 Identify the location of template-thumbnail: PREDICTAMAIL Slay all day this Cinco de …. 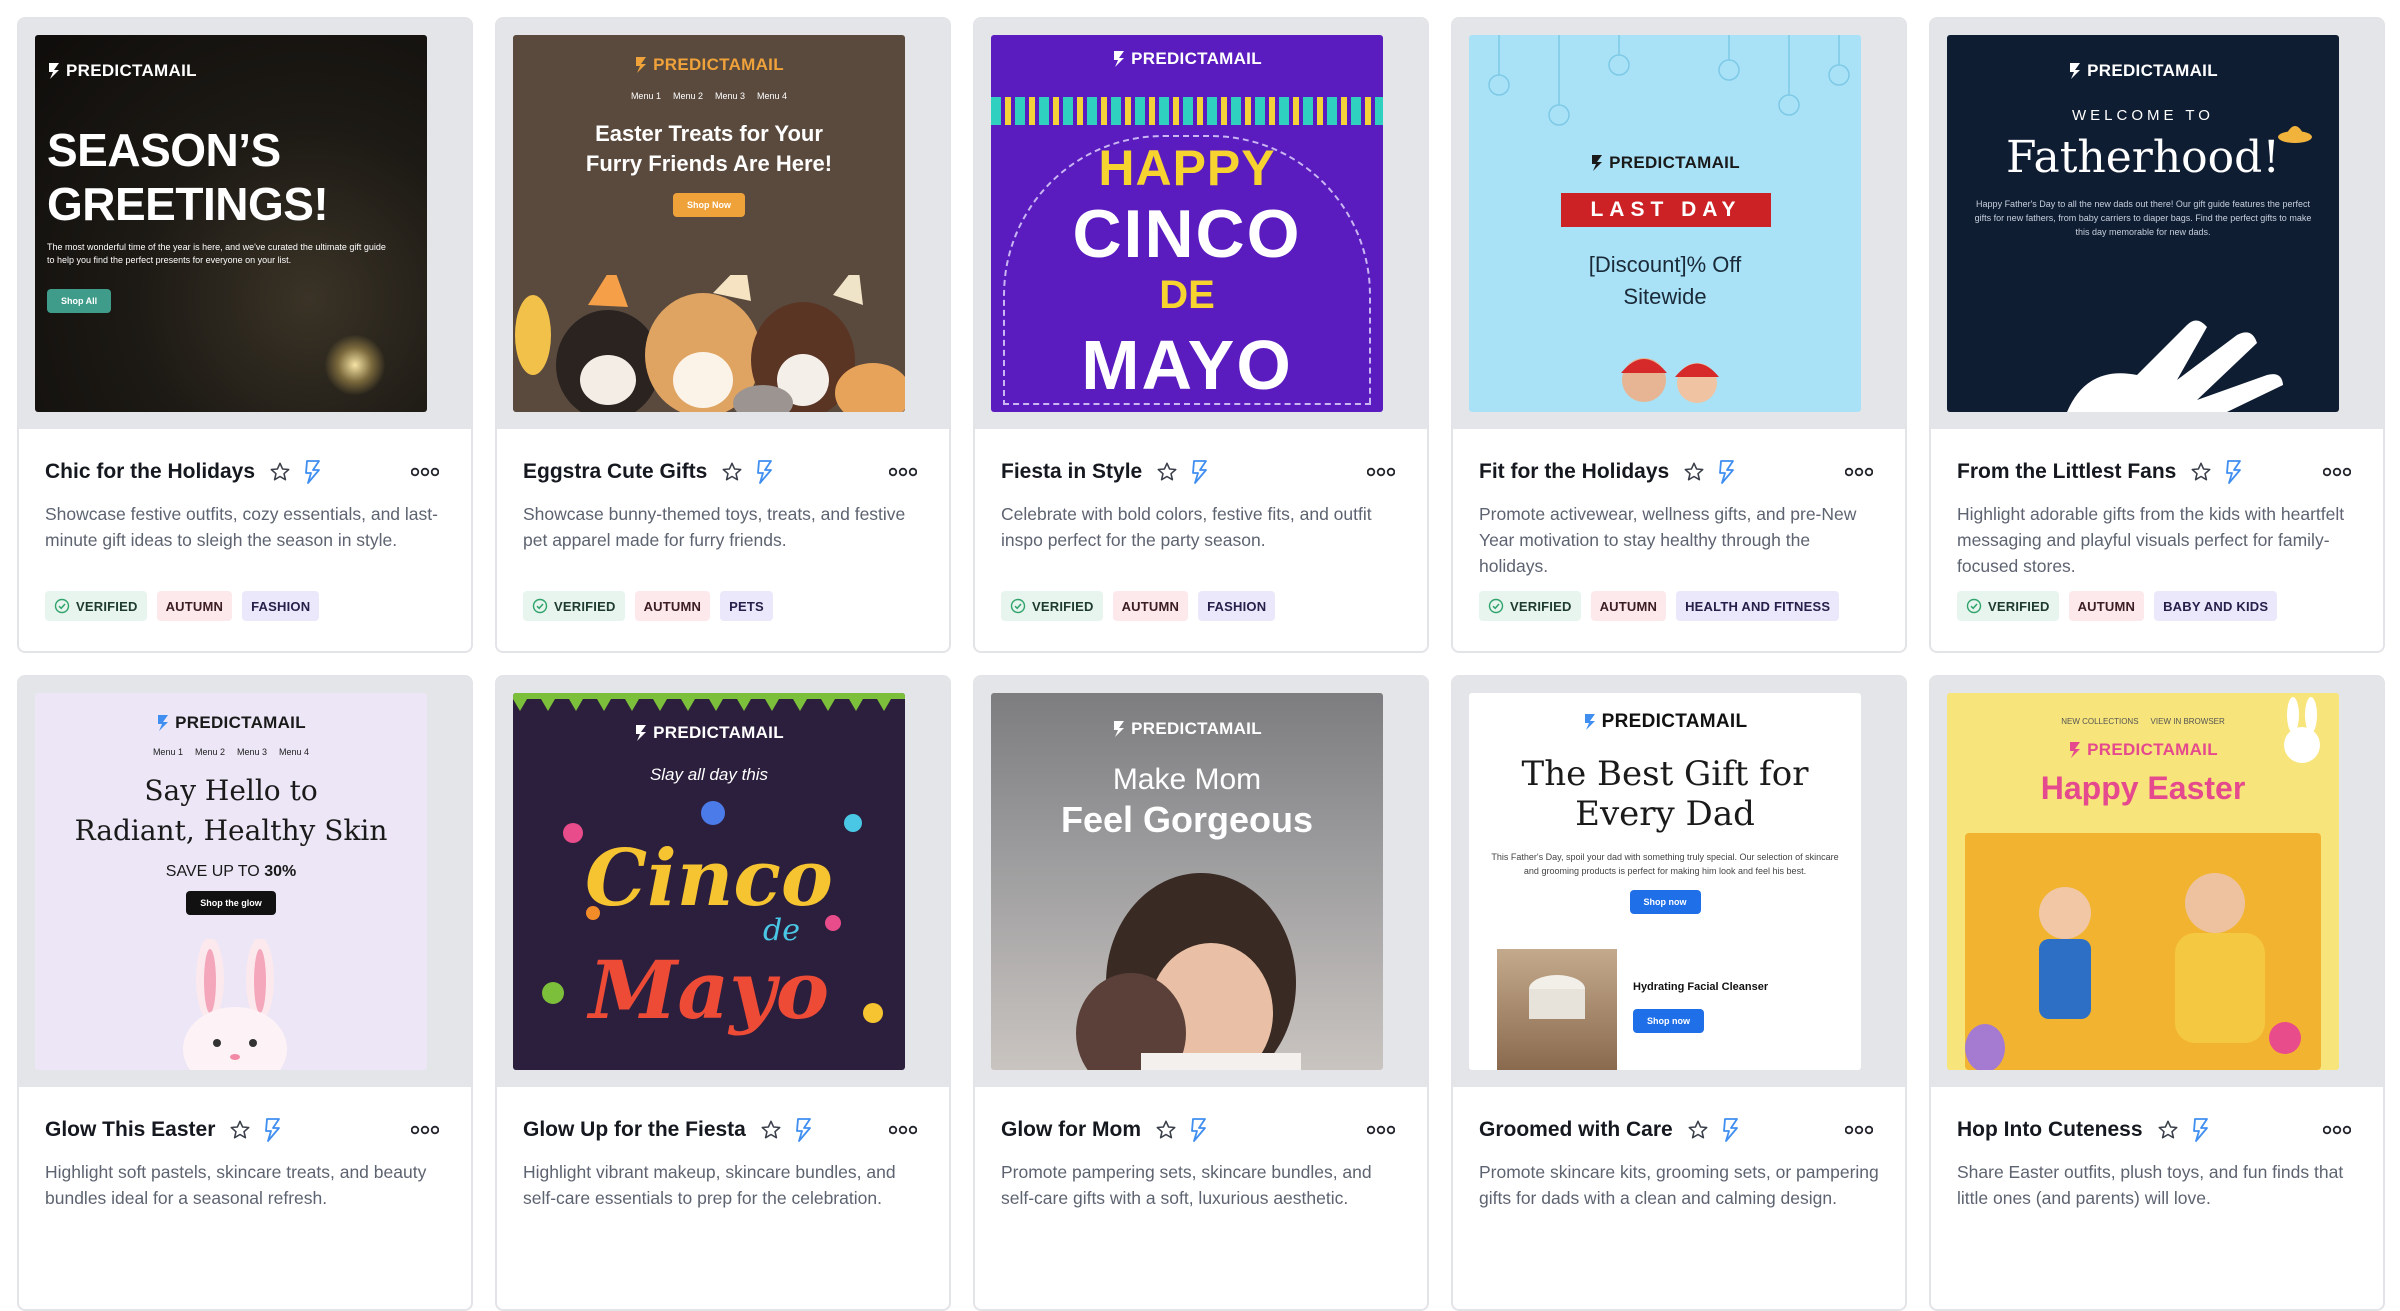
(709, 881).